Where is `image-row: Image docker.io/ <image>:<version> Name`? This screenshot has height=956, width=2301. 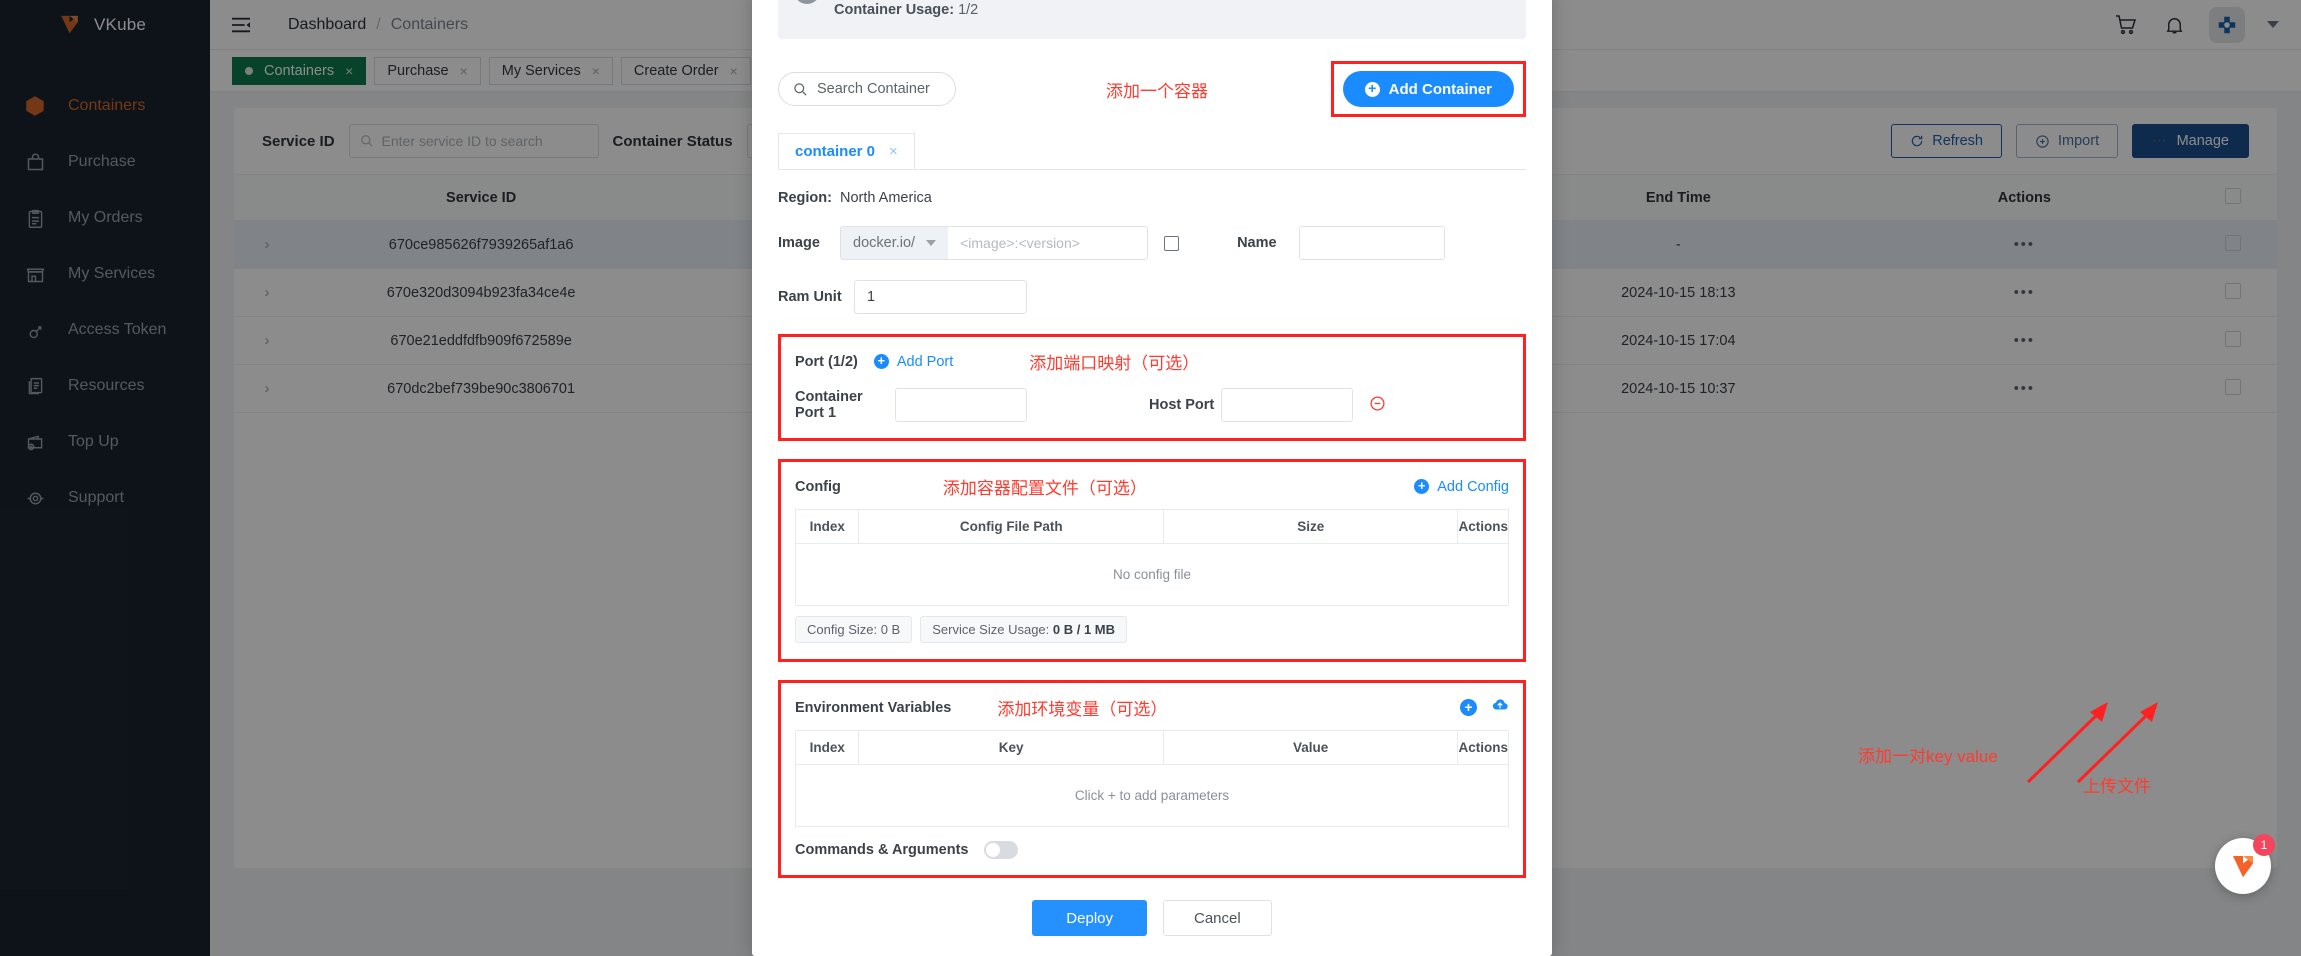 image-row: Image docker.io/ <image>:<version> Name is located at coordinates (1152, 243).